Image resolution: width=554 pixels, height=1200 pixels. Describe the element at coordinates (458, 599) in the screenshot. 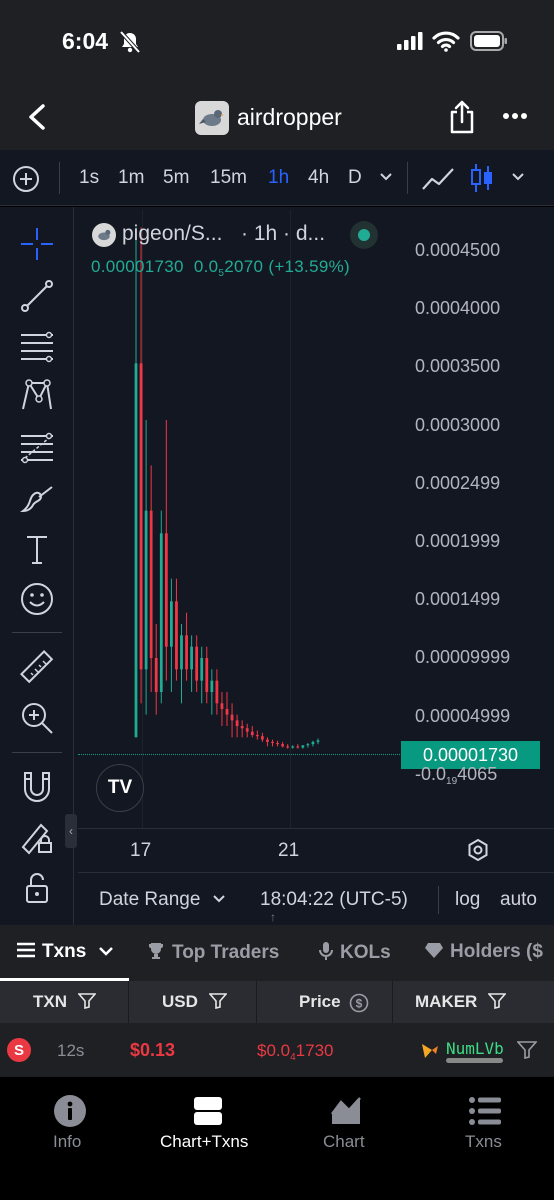

I see `y-axis-tick: 0.0001499` at that location.